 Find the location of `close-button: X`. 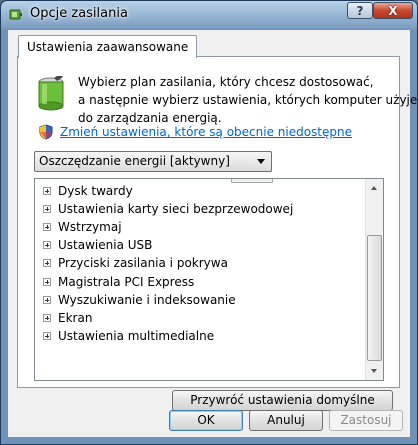

close-button: X is located at coordinates (393, 10).